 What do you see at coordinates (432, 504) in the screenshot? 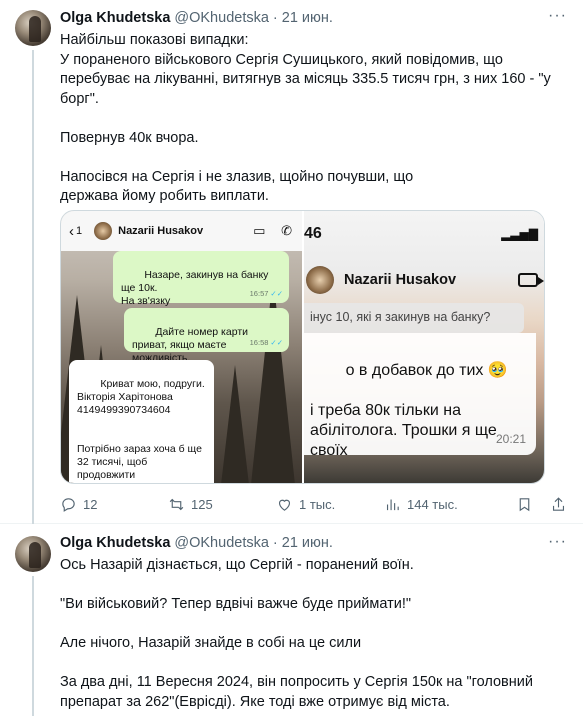
I see `views-count: 144 тыс.` at bounding box center [432, 504].